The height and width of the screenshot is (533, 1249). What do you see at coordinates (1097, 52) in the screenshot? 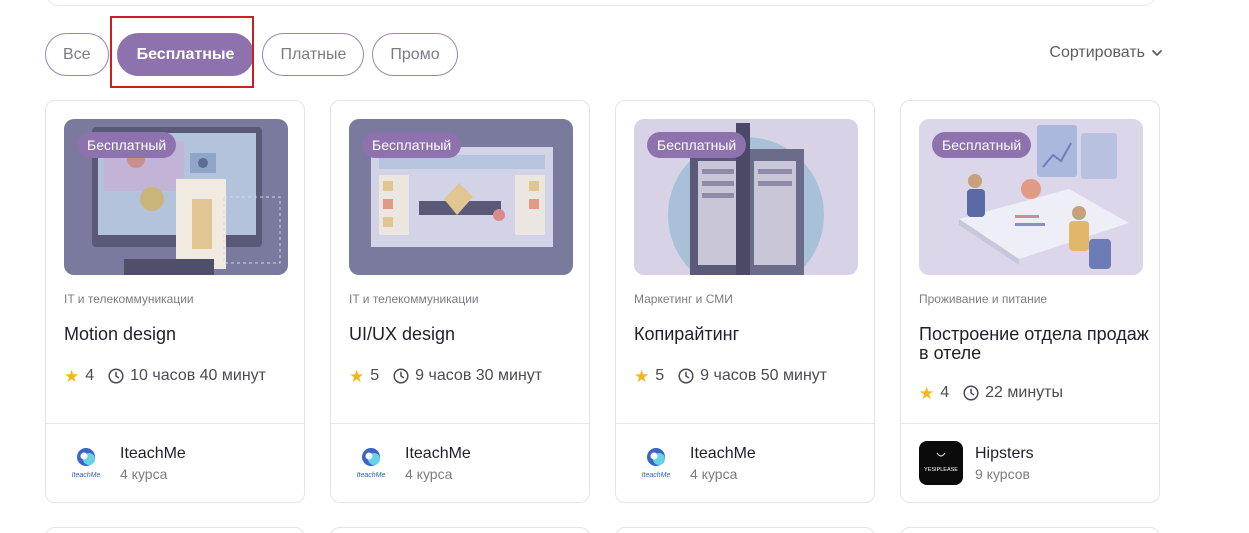
I see `sort-label: Сортировать` at bounding box center [1097, 52].